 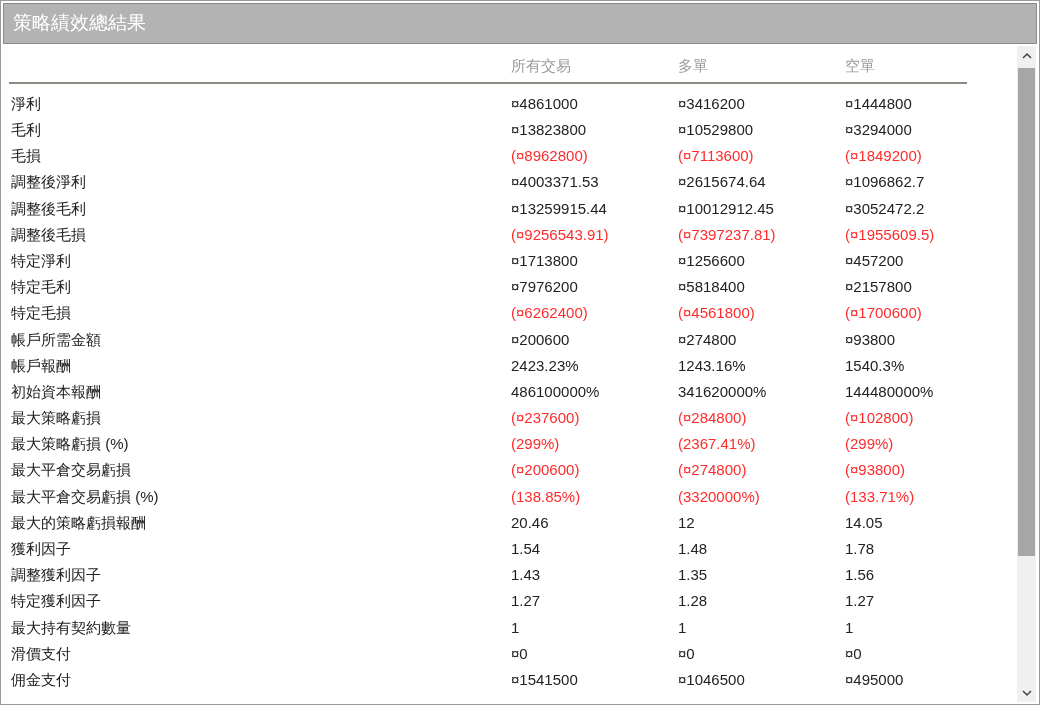 What do you see at coordinates (878, 130) in the screenshot?
I see `table-cell: ¤3294000` at bounding box center [878, 130].